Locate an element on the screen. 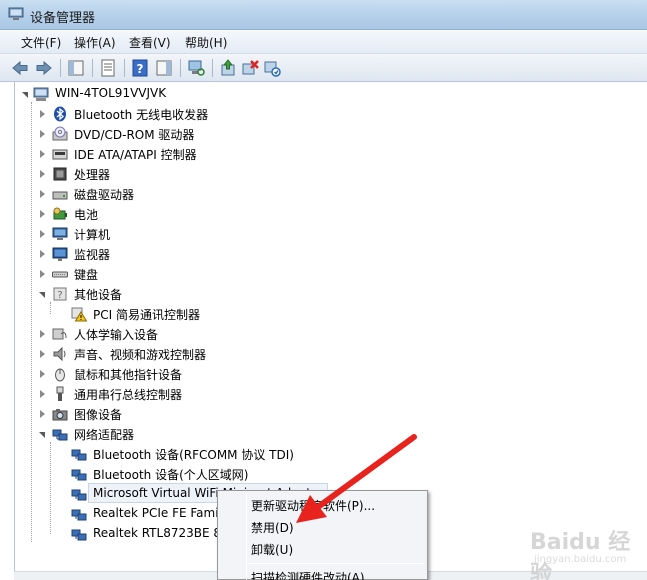 The width and height of the screenshot is (647, 580). computer-scan-icon is located at coordinates (196, 68).